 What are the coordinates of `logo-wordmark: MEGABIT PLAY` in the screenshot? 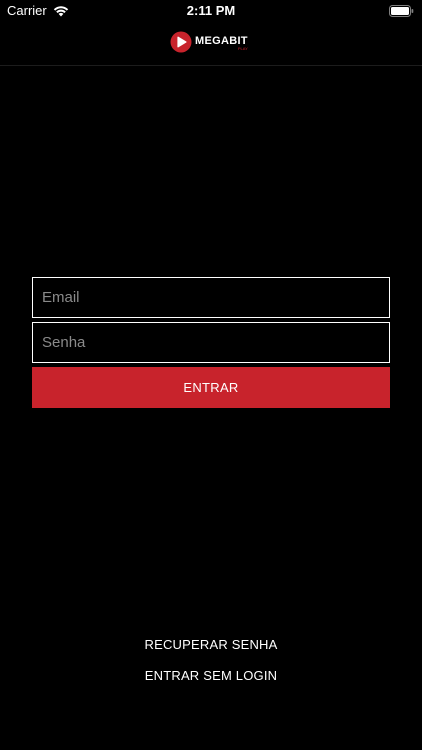 It's located at (221, 42).